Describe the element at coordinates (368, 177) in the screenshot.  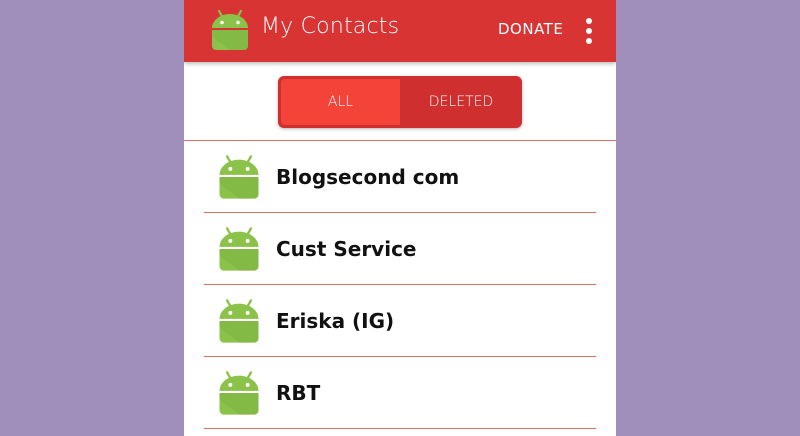
I see `contact-name: Blogsecond com` at that location.